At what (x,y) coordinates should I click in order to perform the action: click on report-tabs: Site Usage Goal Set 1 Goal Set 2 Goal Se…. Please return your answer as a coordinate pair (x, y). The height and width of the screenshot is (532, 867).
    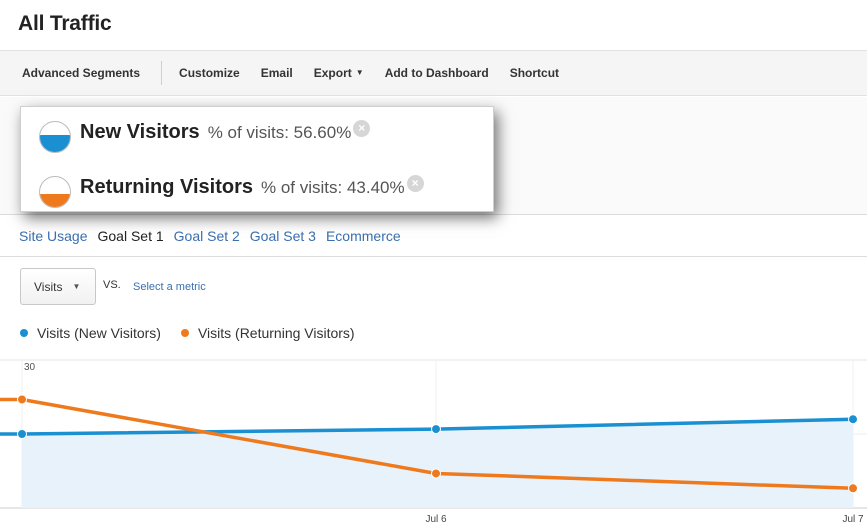
    Looking at the image, I should click on (433, 236).